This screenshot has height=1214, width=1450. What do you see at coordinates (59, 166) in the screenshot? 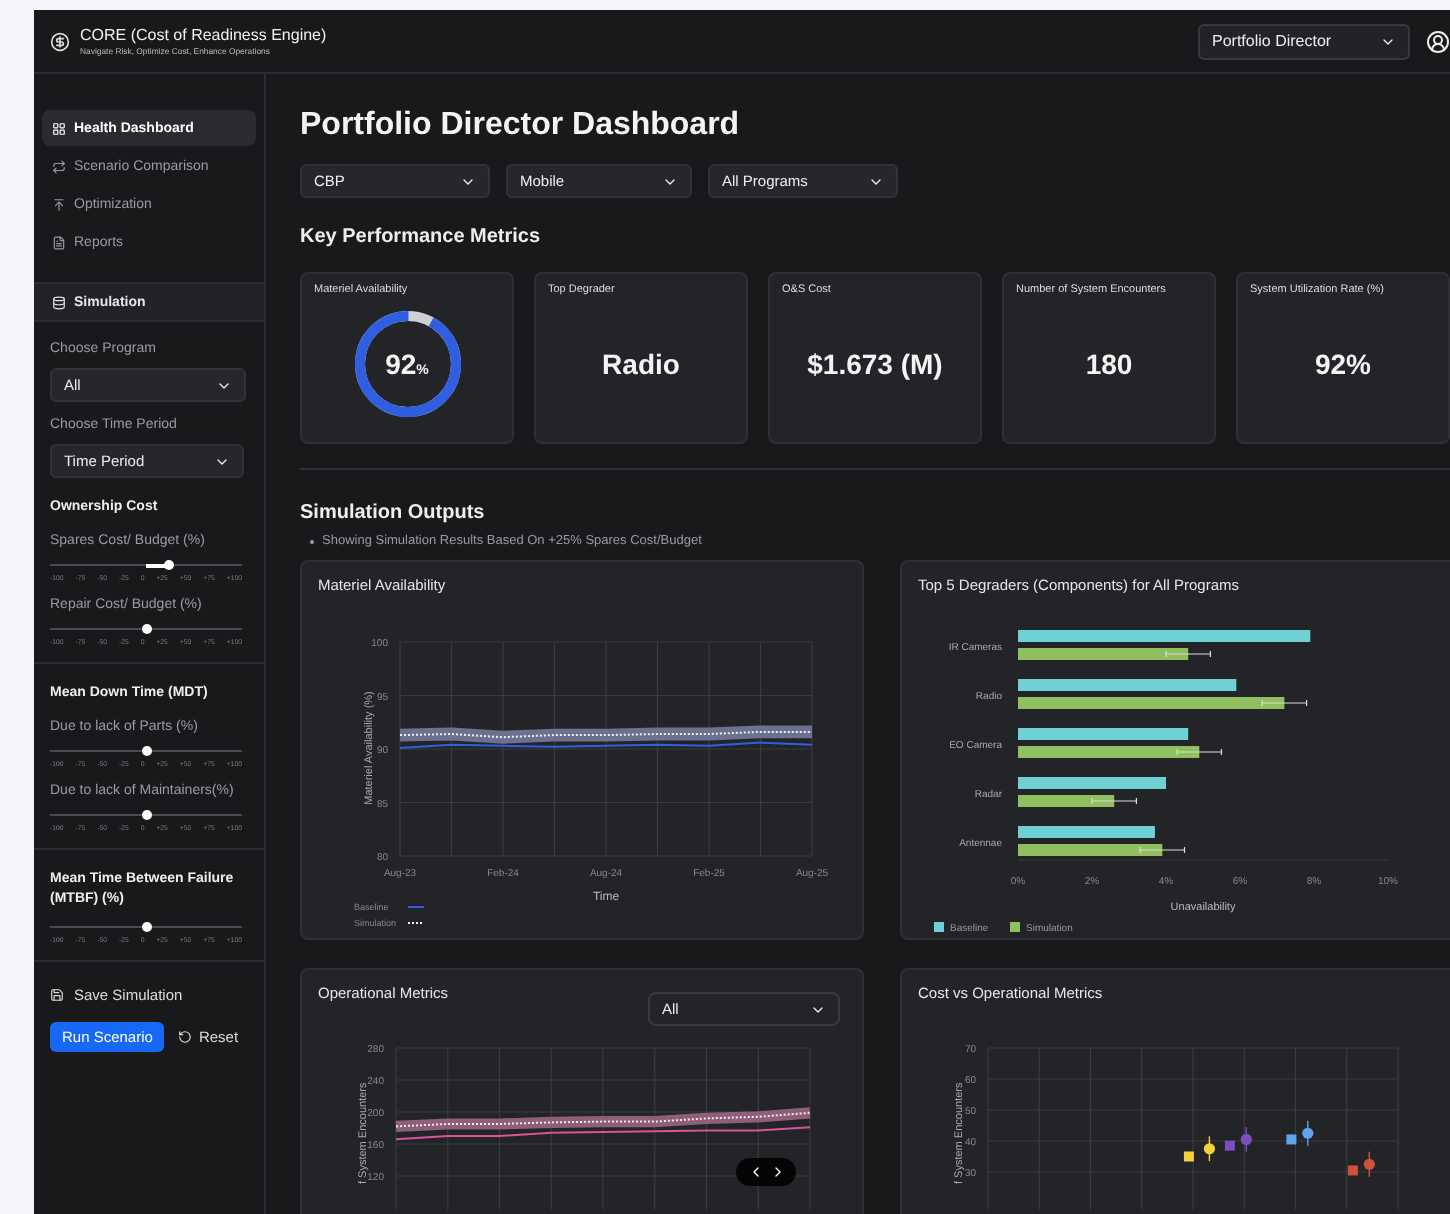
I see `repeat-icon` at bounding box center [59, 166].